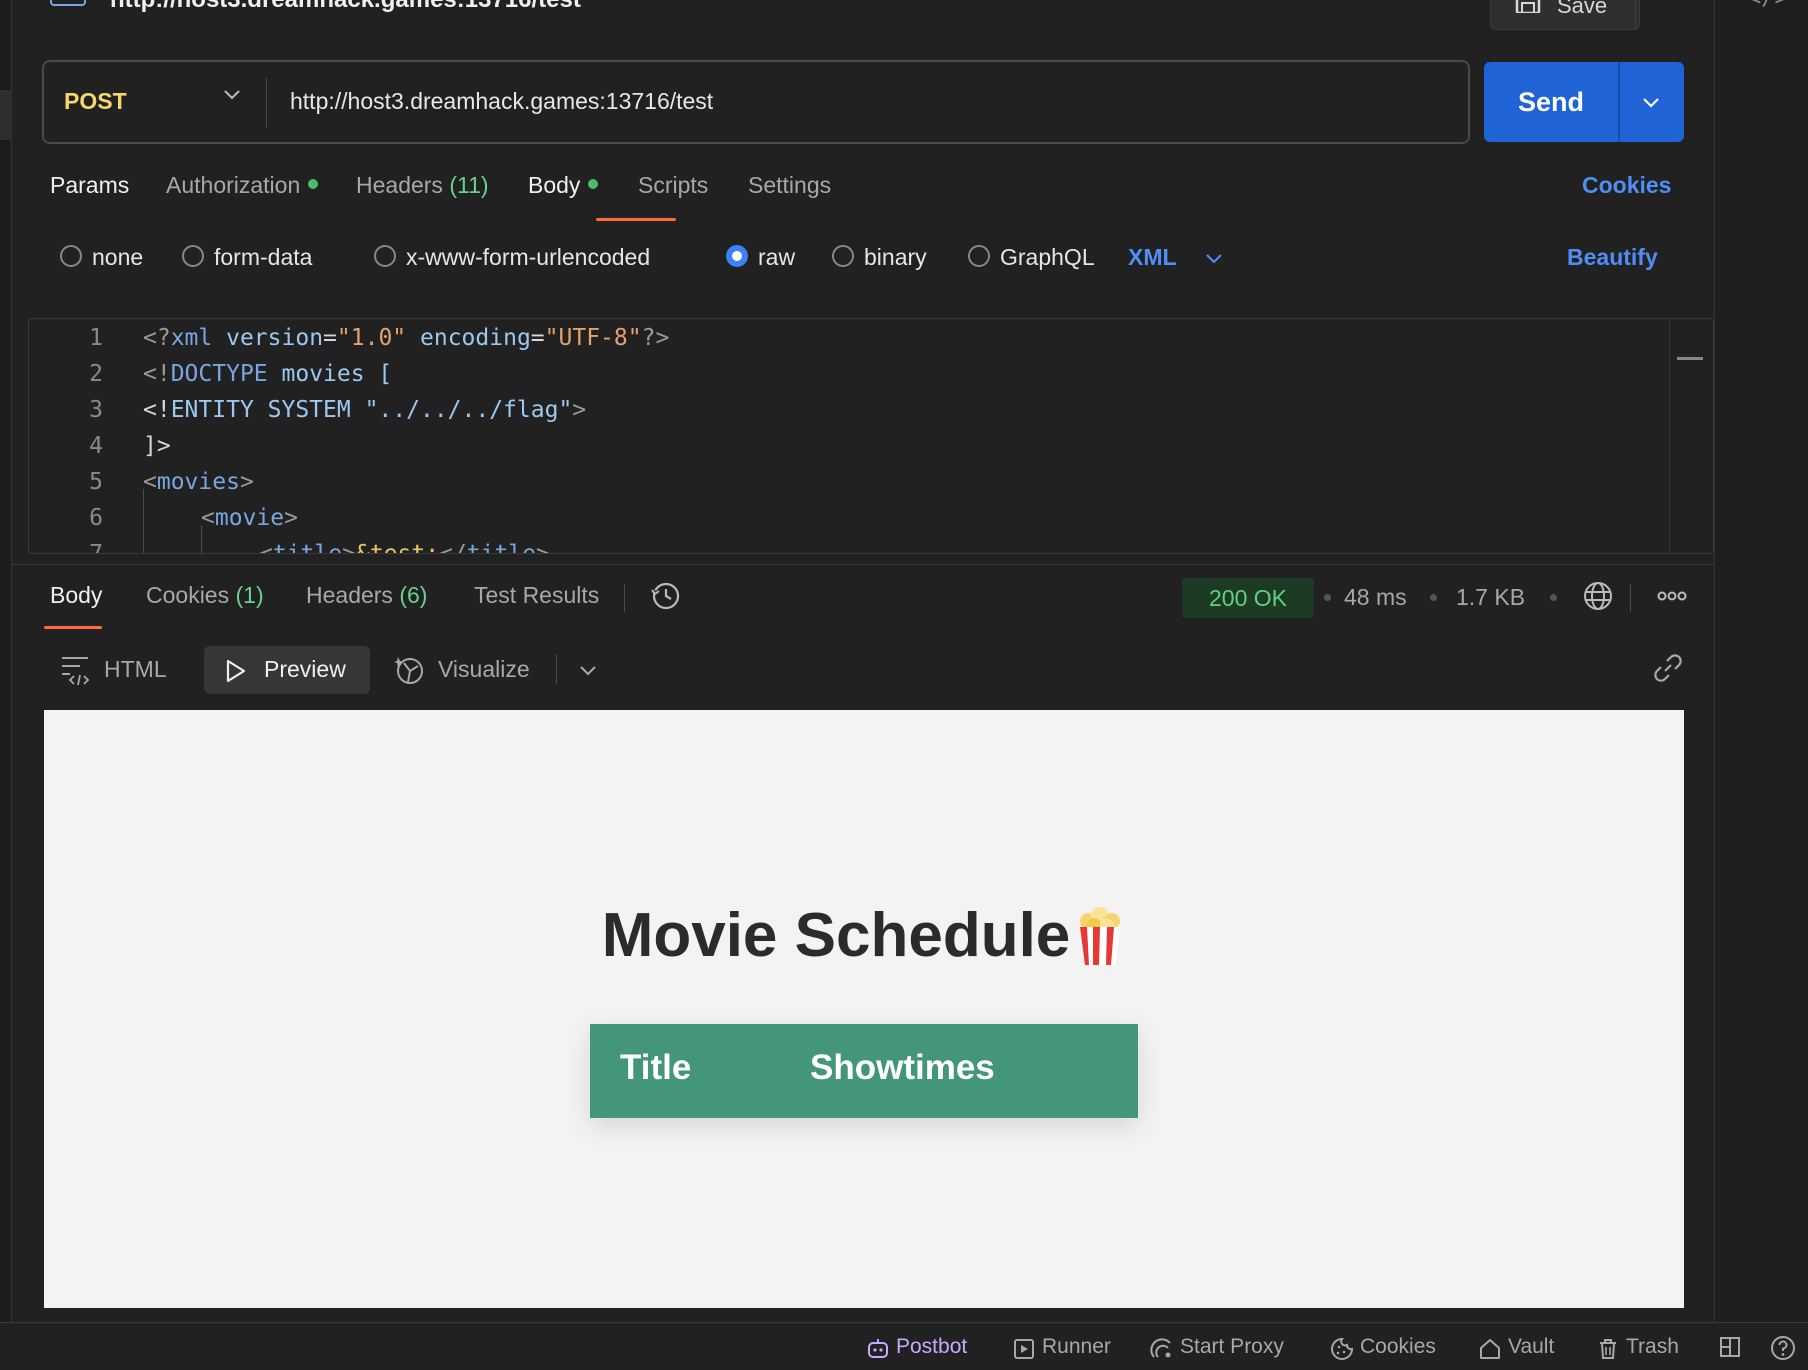  What do you see at coordinates (193, 255) in the screenshot?
I see `radio-form-data` at bounding box center [193, 255].